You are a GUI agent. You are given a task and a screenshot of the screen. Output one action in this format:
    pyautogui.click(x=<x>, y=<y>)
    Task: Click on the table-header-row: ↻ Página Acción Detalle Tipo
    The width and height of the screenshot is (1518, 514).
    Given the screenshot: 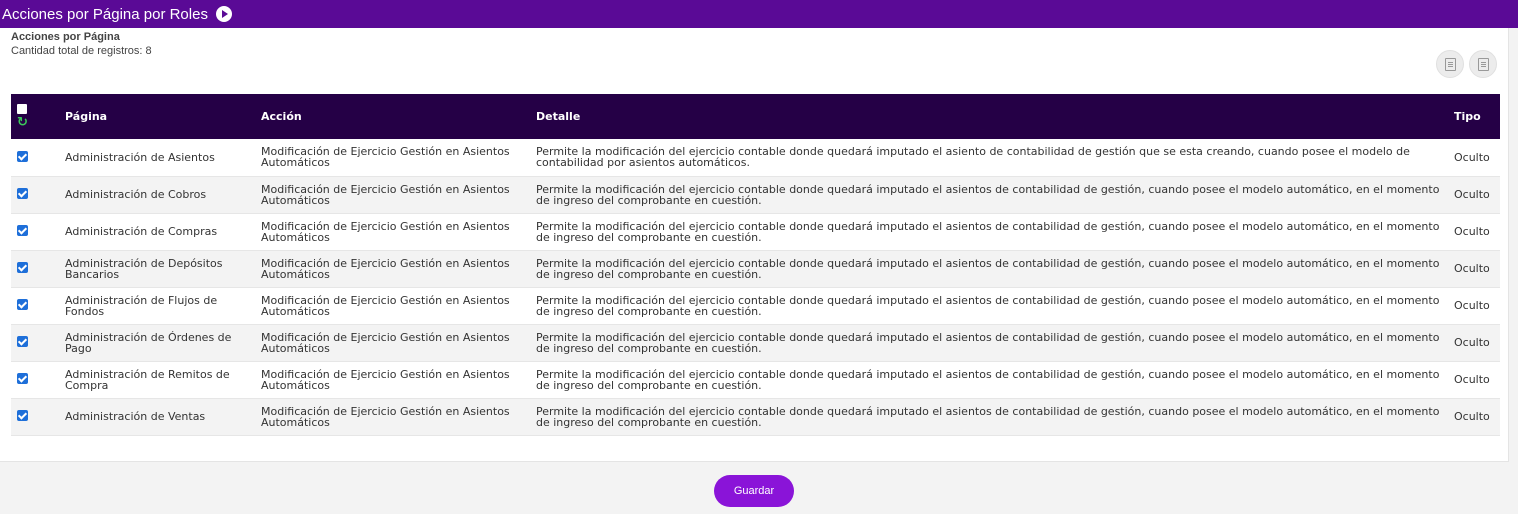 What is the action you would take?
    pyautogui.click(x=755, y=116)
    